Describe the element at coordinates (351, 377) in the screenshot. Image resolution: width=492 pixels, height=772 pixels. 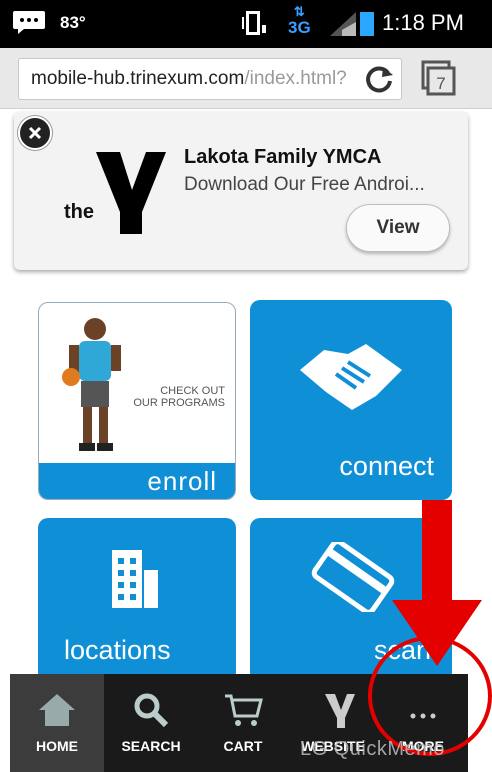
I see `handshake-icon` at that location.